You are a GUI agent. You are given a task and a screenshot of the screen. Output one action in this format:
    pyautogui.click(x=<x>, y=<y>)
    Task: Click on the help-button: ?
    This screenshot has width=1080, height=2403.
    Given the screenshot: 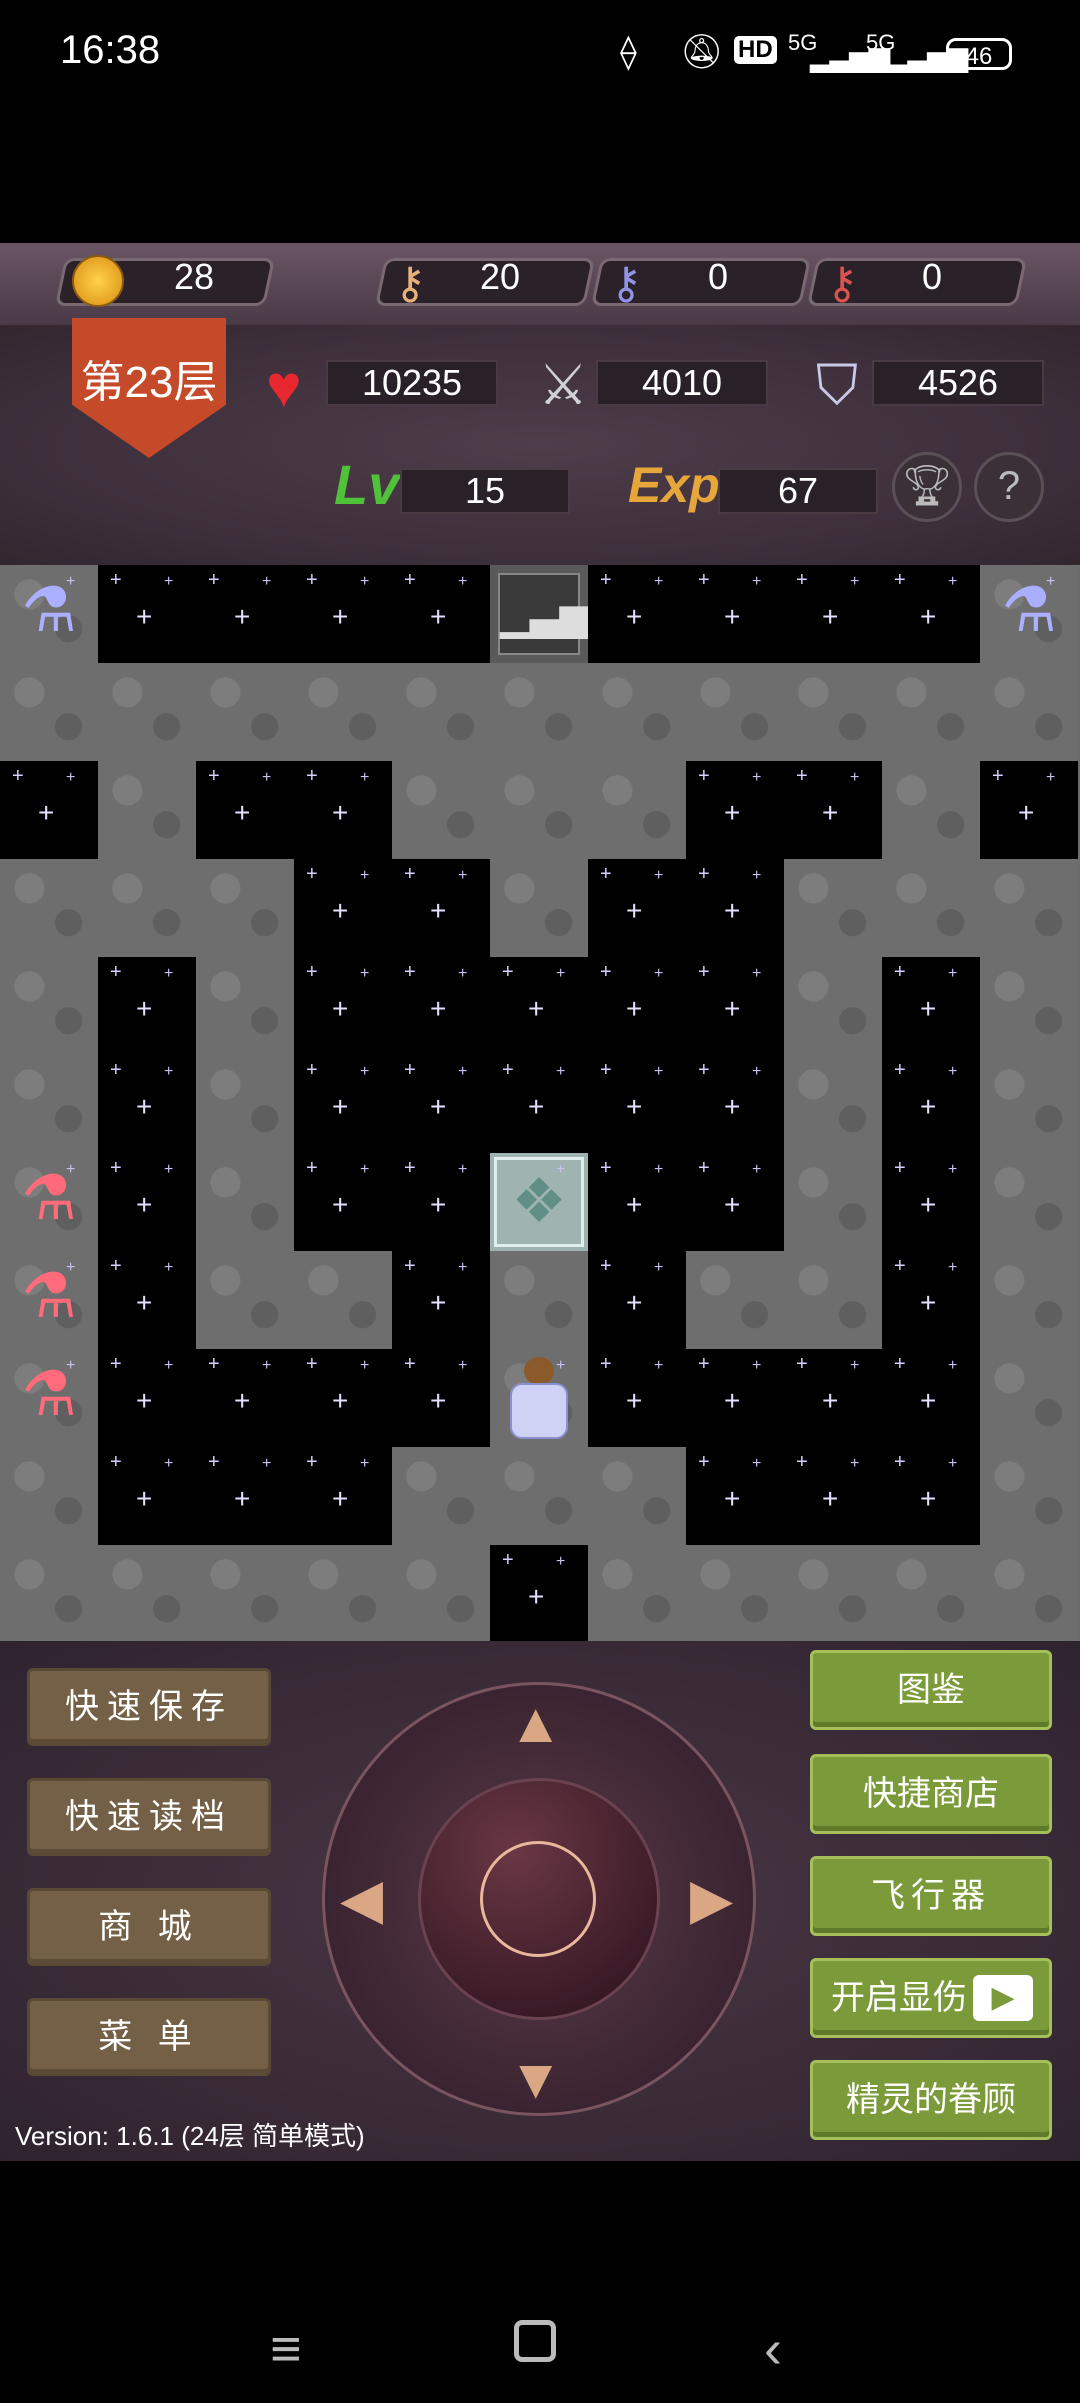 What is the action you would take?
    pyautogui.click(x=1009, y=487)
    